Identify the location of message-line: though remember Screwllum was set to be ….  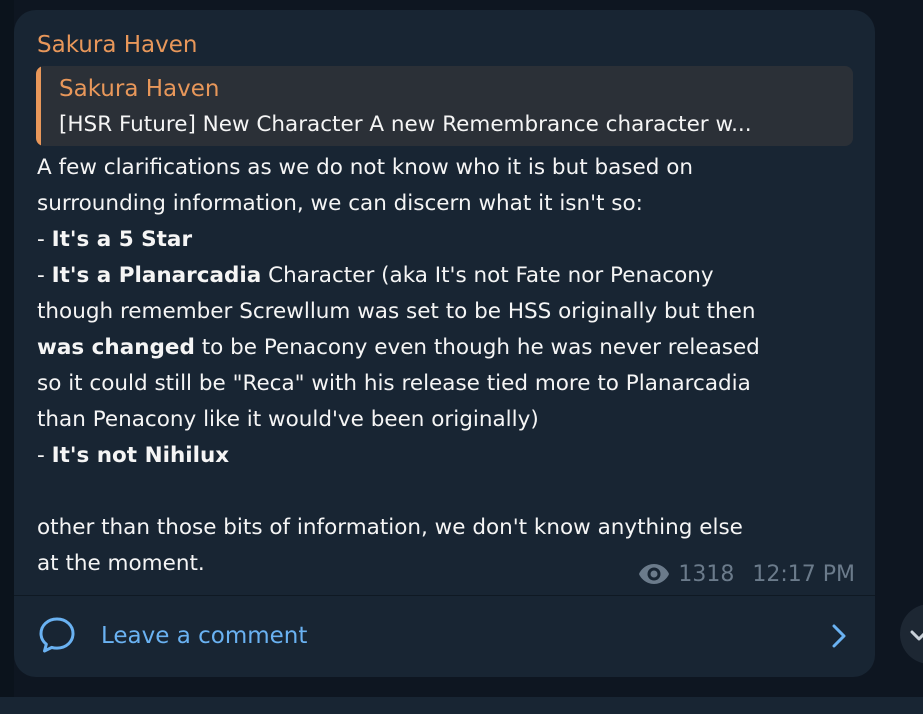
(396, 311).